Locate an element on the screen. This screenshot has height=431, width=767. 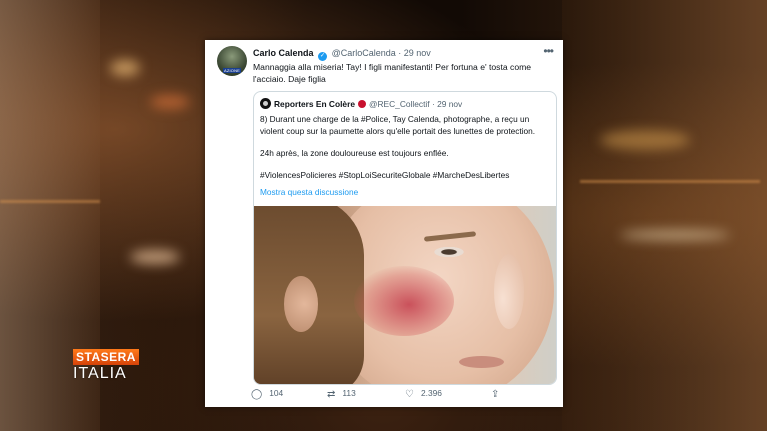
reply-button: ◯ 104 is located at coordinates (267, 394).